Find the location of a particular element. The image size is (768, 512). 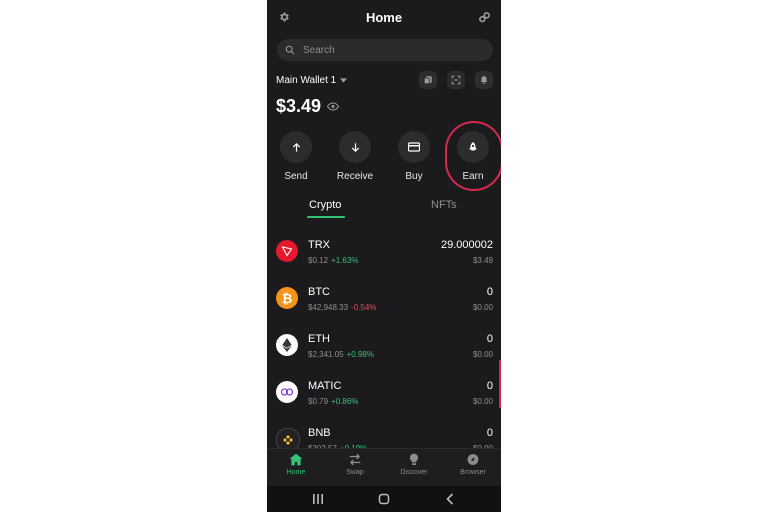

wallet-connect-button is located at coordinates (484, 17).